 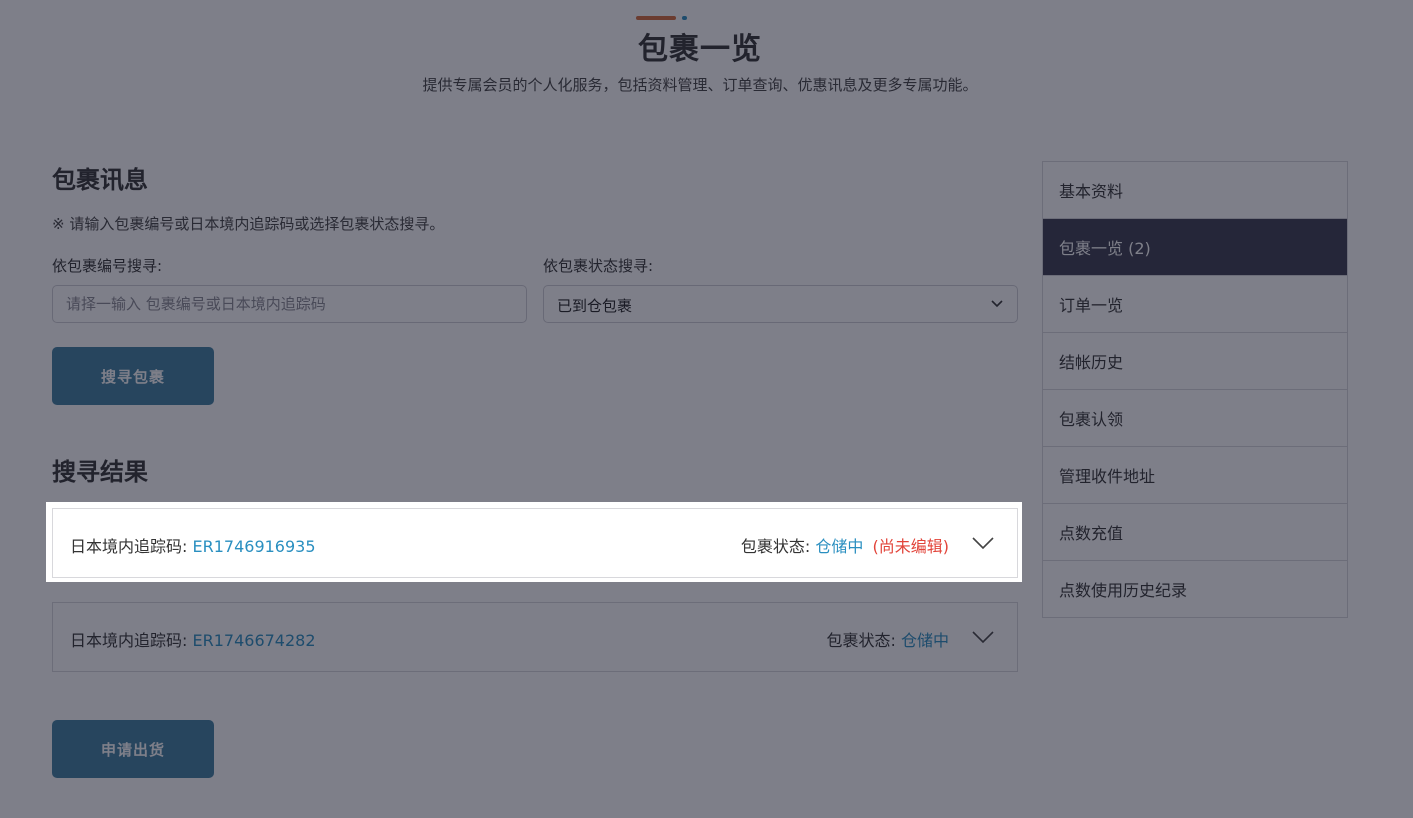 I want to click on sidebar-item-package-list: 包裹一览 (2), so click(x=1195, y=247).